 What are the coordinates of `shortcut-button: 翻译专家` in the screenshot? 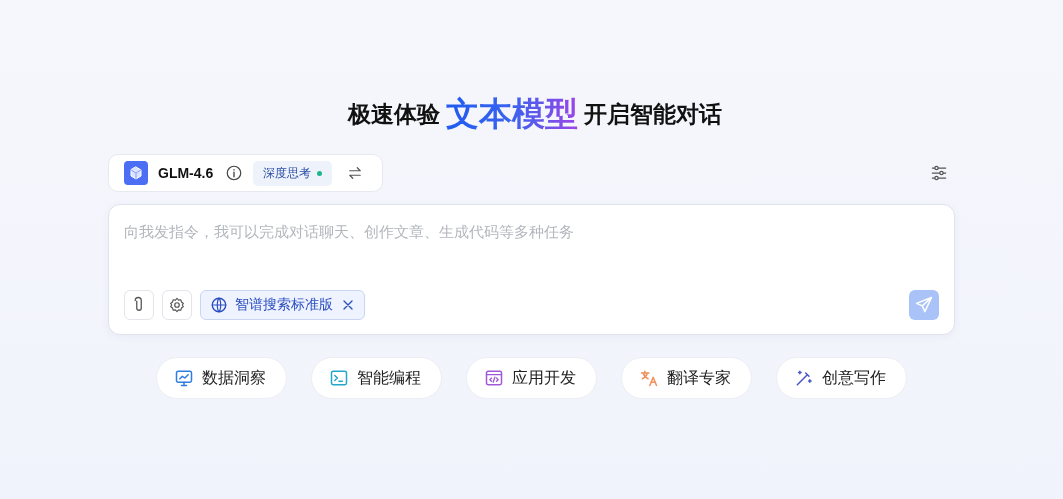 It's located at (686, 378).